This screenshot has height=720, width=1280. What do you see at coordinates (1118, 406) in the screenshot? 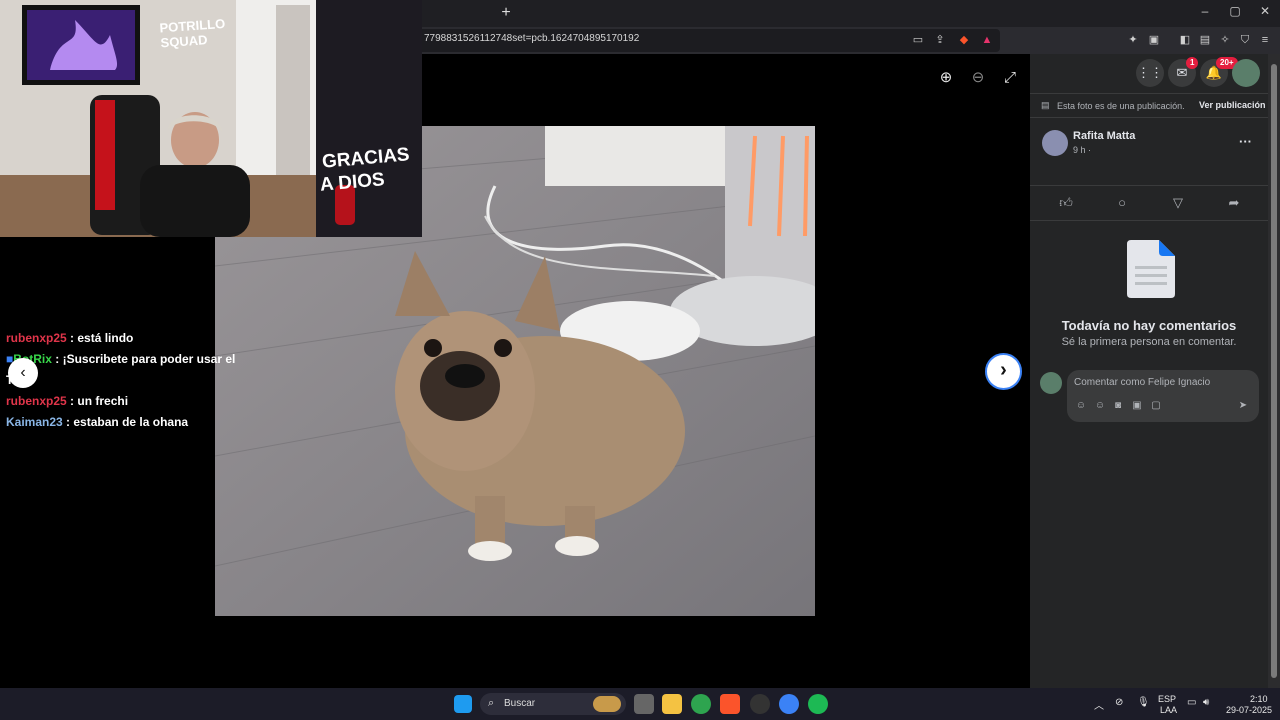
I see `camera-icon: ◙` at bounding box center [1118, 406].